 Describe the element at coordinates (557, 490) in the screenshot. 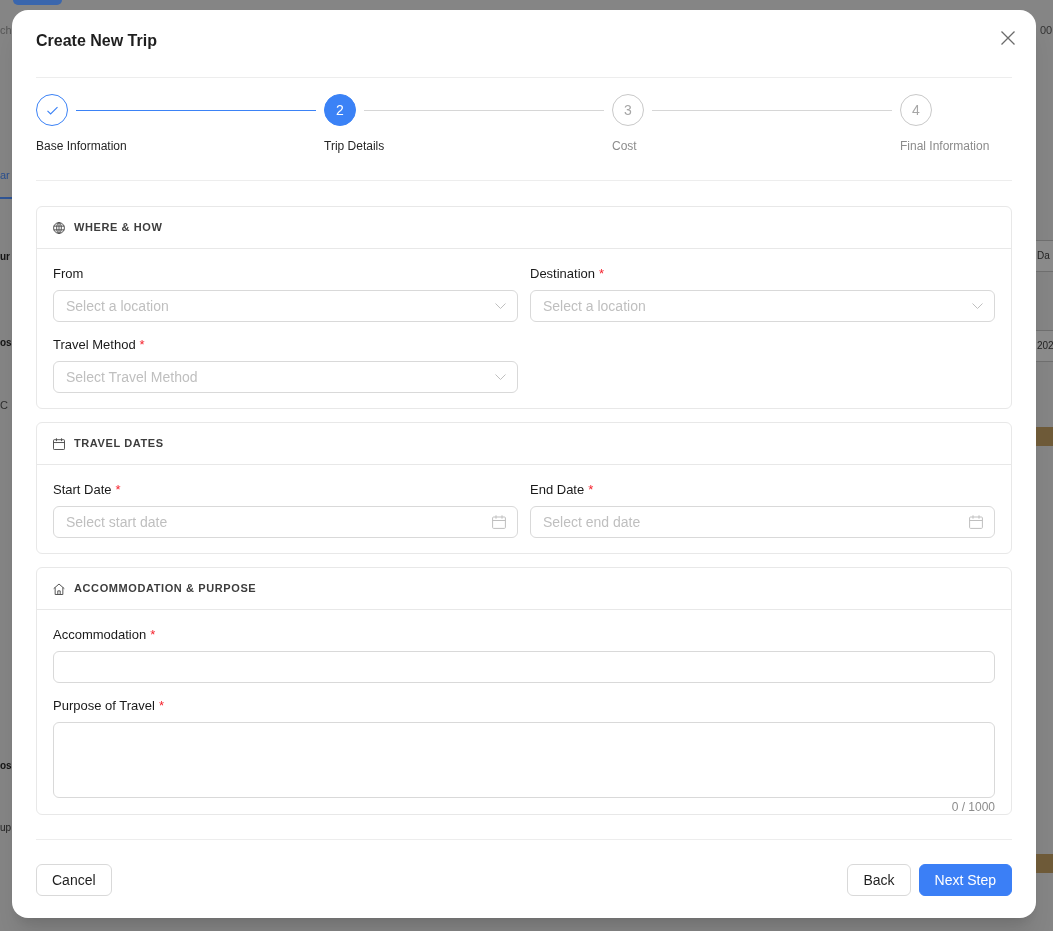

I see `field-label: End Date` at that location.